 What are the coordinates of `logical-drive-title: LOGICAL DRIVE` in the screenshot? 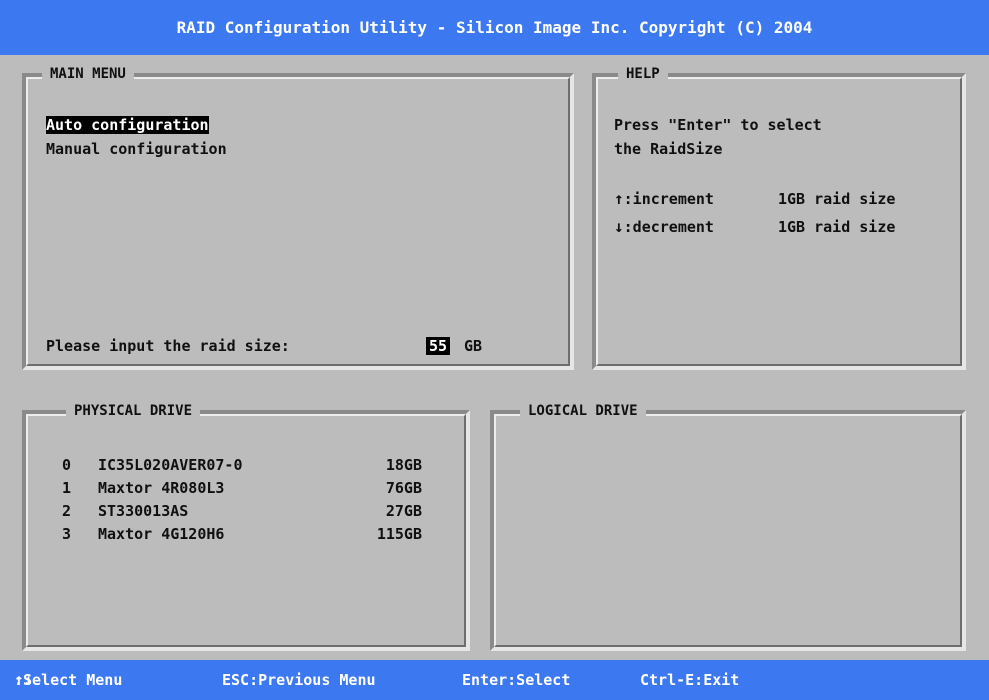 It's located at (583, 411).